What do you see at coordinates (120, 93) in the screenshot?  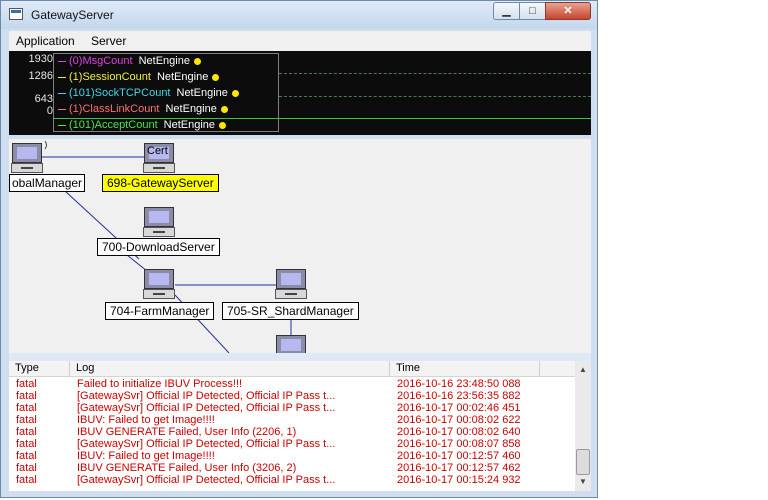 I see `legend-label: (101)SockTCPCount` at bounding box center [120, 93].